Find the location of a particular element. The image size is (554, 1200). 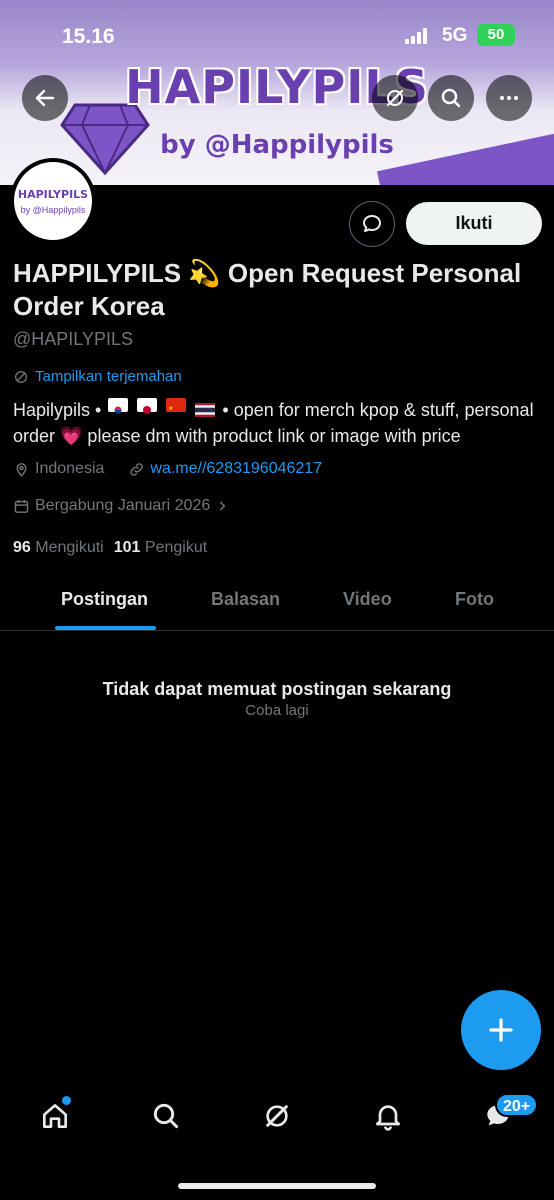

follow-button: Ikuti is located at coordinates (474, 223).